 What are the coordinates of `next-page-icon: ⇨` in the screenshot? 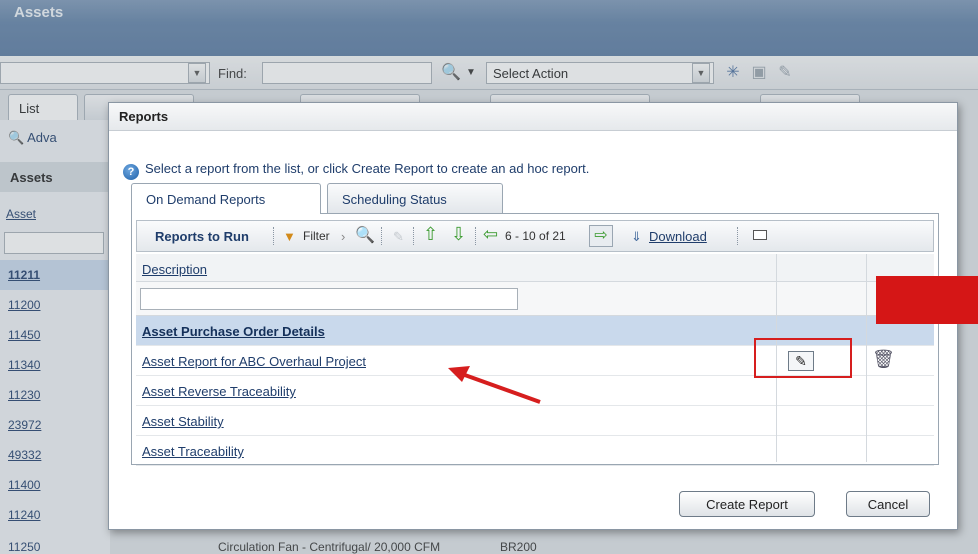 It's located at (601, 236).